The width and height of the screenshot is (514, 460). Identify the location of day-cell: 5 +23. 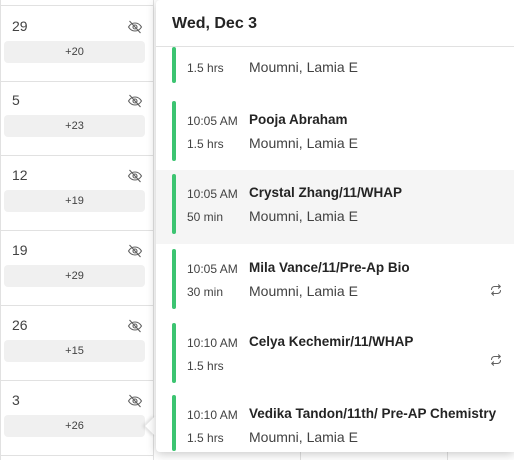
(77, 119).